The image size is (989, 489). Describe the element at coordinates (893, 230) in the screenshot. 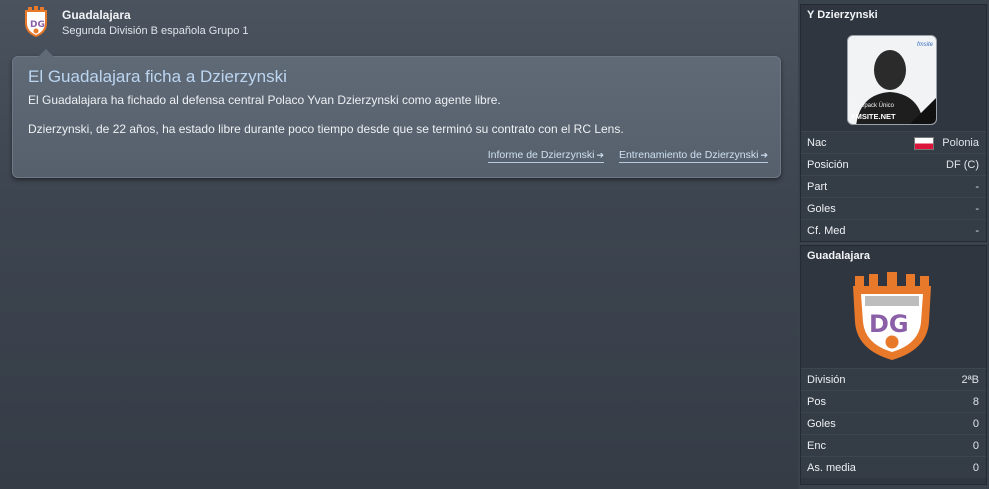

I see `player-row-avg-rating: Cf. Med -` at that location.